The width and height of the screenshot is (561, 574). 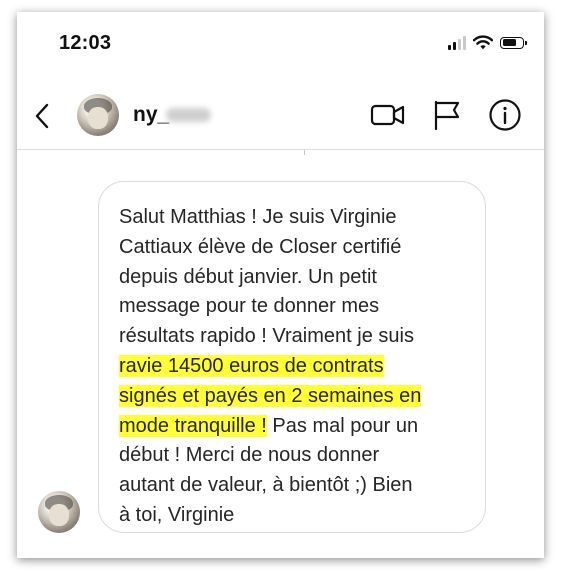 What do you see at coordinates (59, 512) in the screenshot?
I see `sender-avatar` at bounding box center [59, 512].